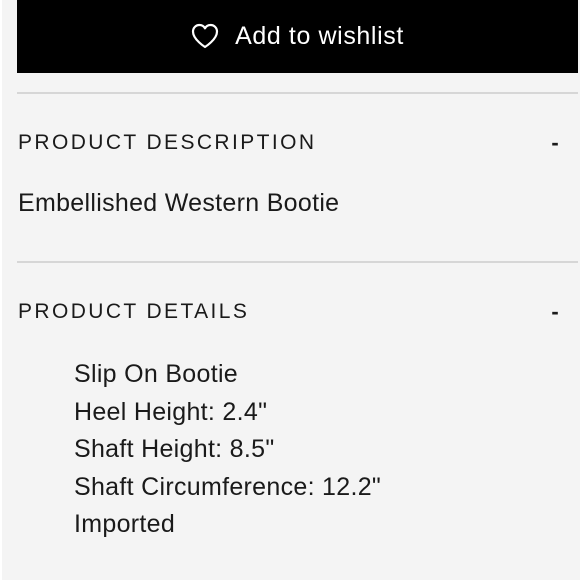 Image resolution: width=580 pixels, height=580 pixels. I want to click on page-edge, so click(1, 290).